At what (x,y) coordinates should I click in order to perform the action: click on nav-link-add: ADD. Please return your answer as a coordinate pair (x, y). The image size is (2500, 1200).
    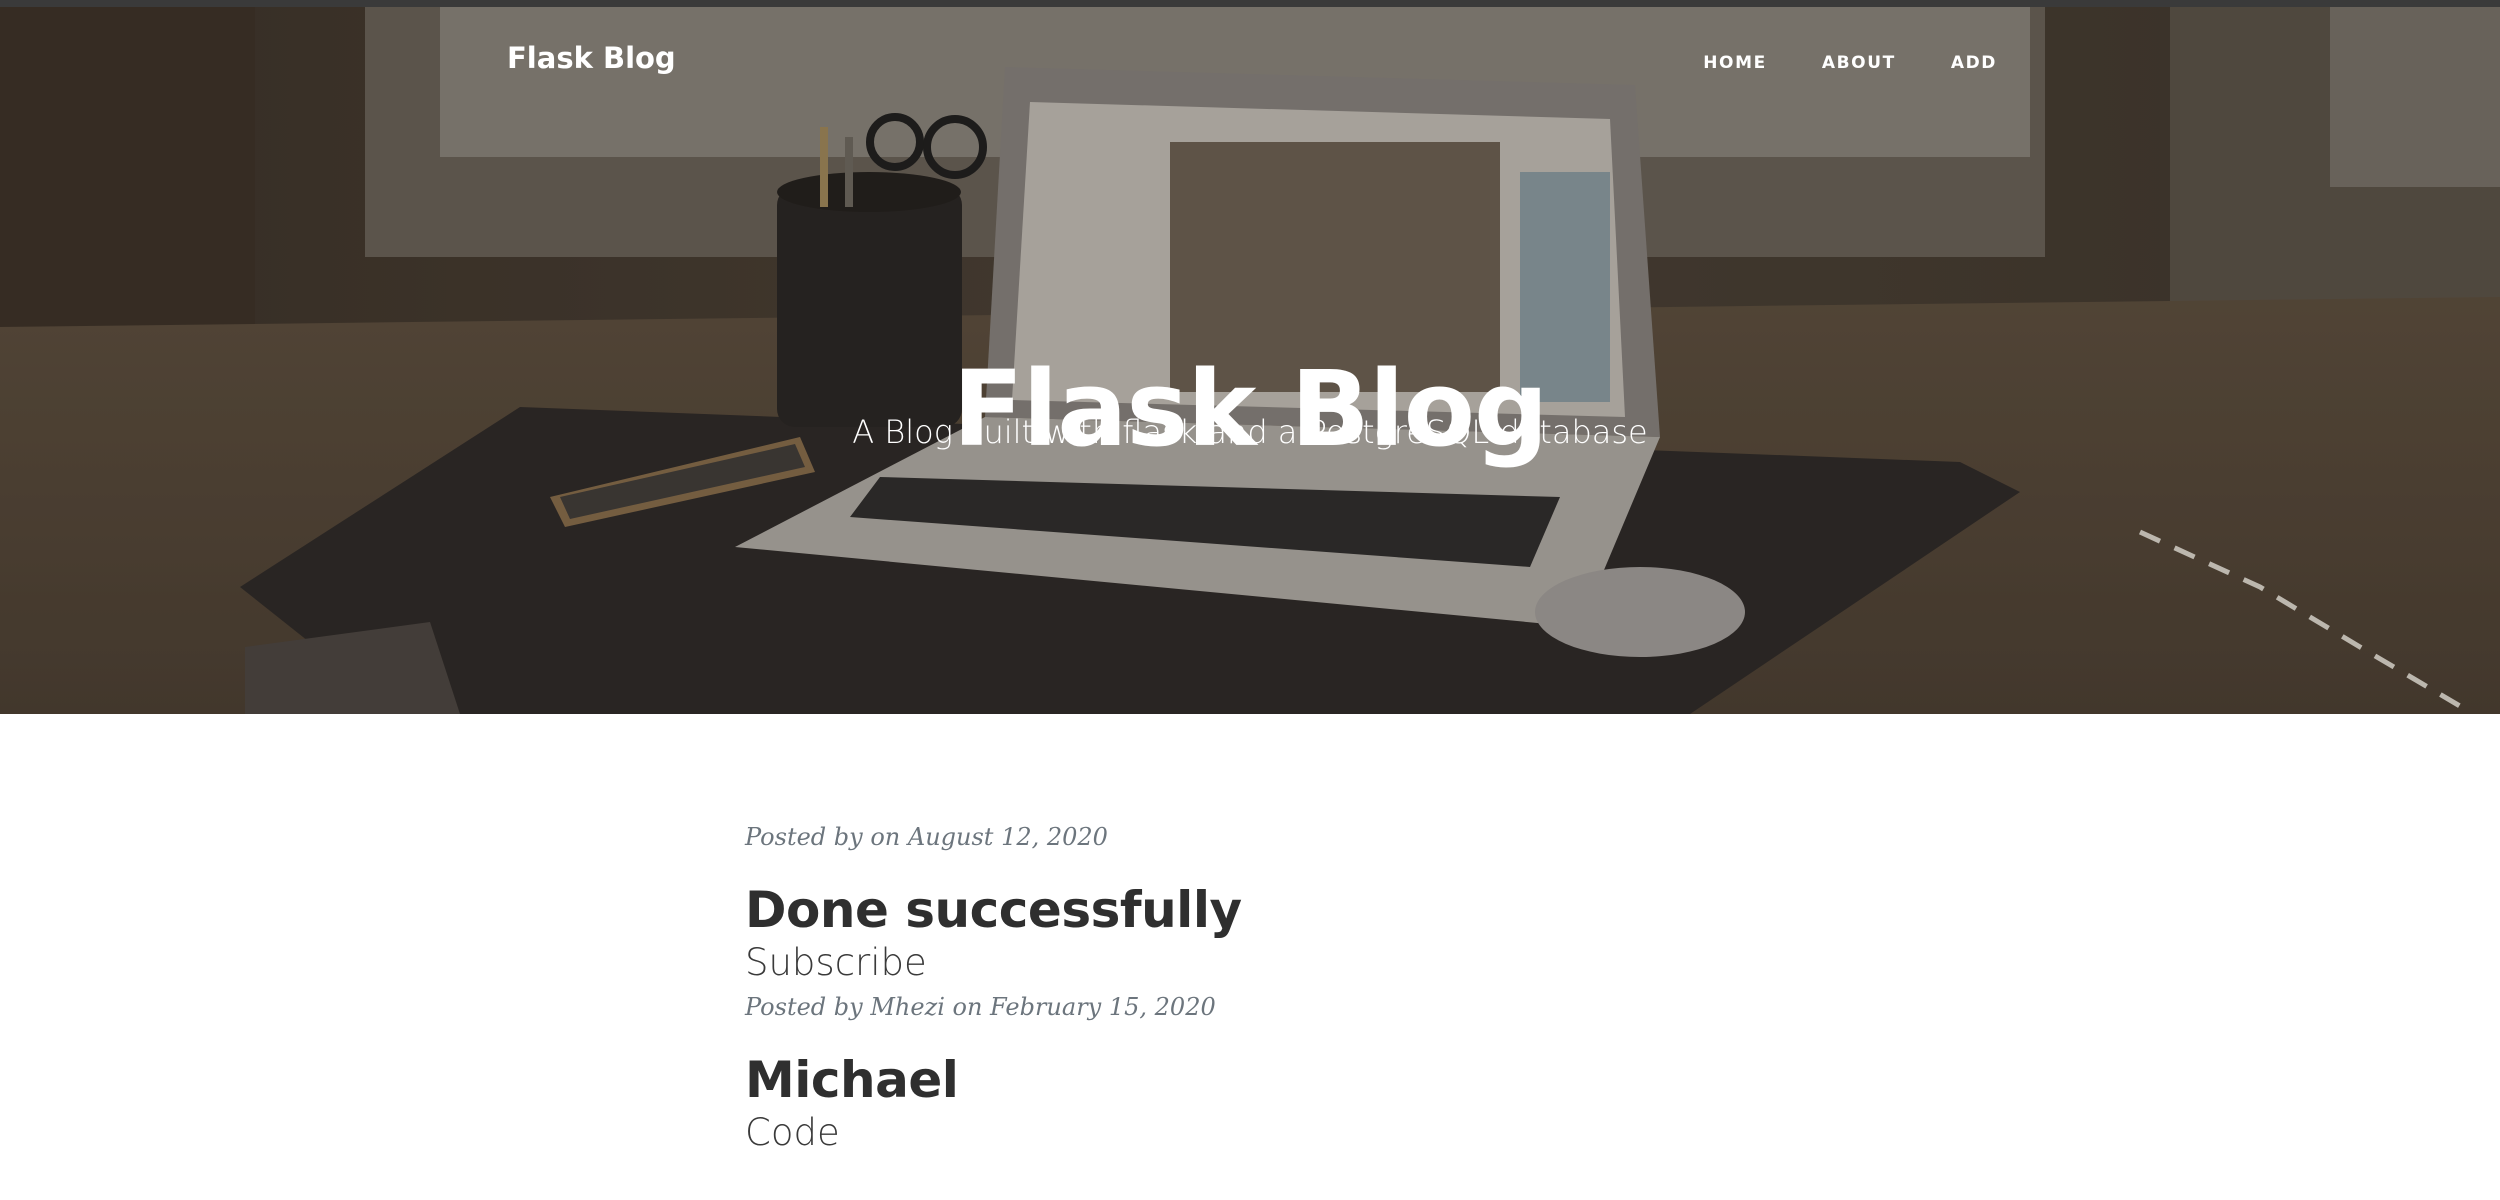
    Looking at the image, I should click on (1974, 63).